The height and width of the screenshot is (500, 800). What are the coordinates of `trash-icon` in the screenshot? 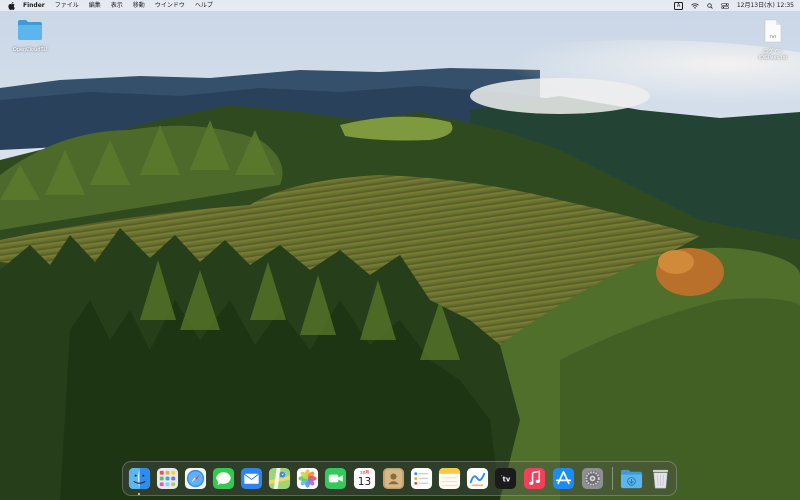 It's located at (660, 479).